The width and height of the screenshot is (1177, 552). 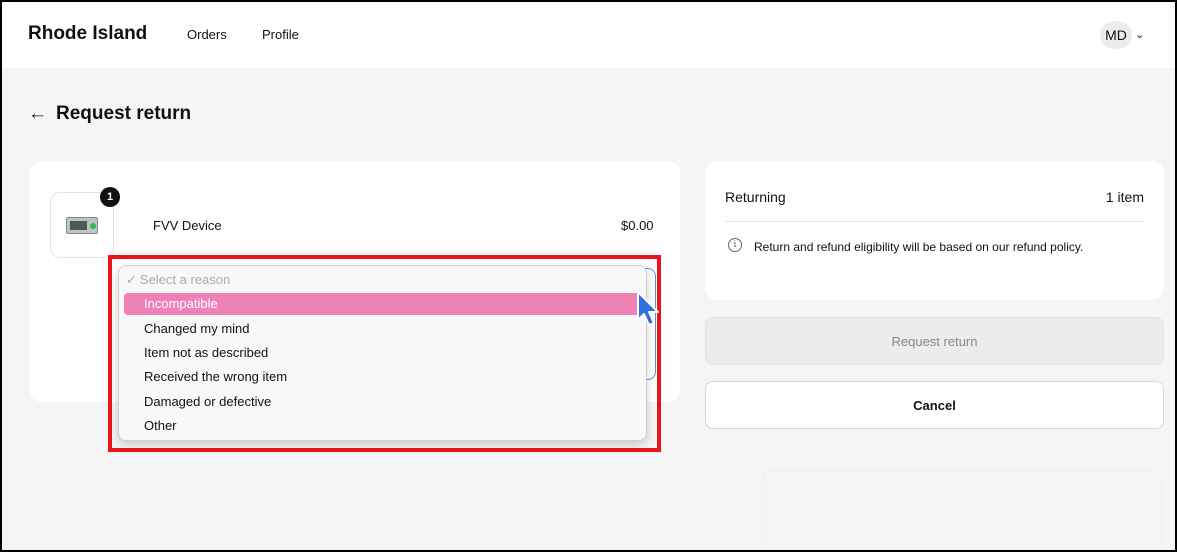 I want to click on arrow-left-icon: ←, so click(x=37, y=114).